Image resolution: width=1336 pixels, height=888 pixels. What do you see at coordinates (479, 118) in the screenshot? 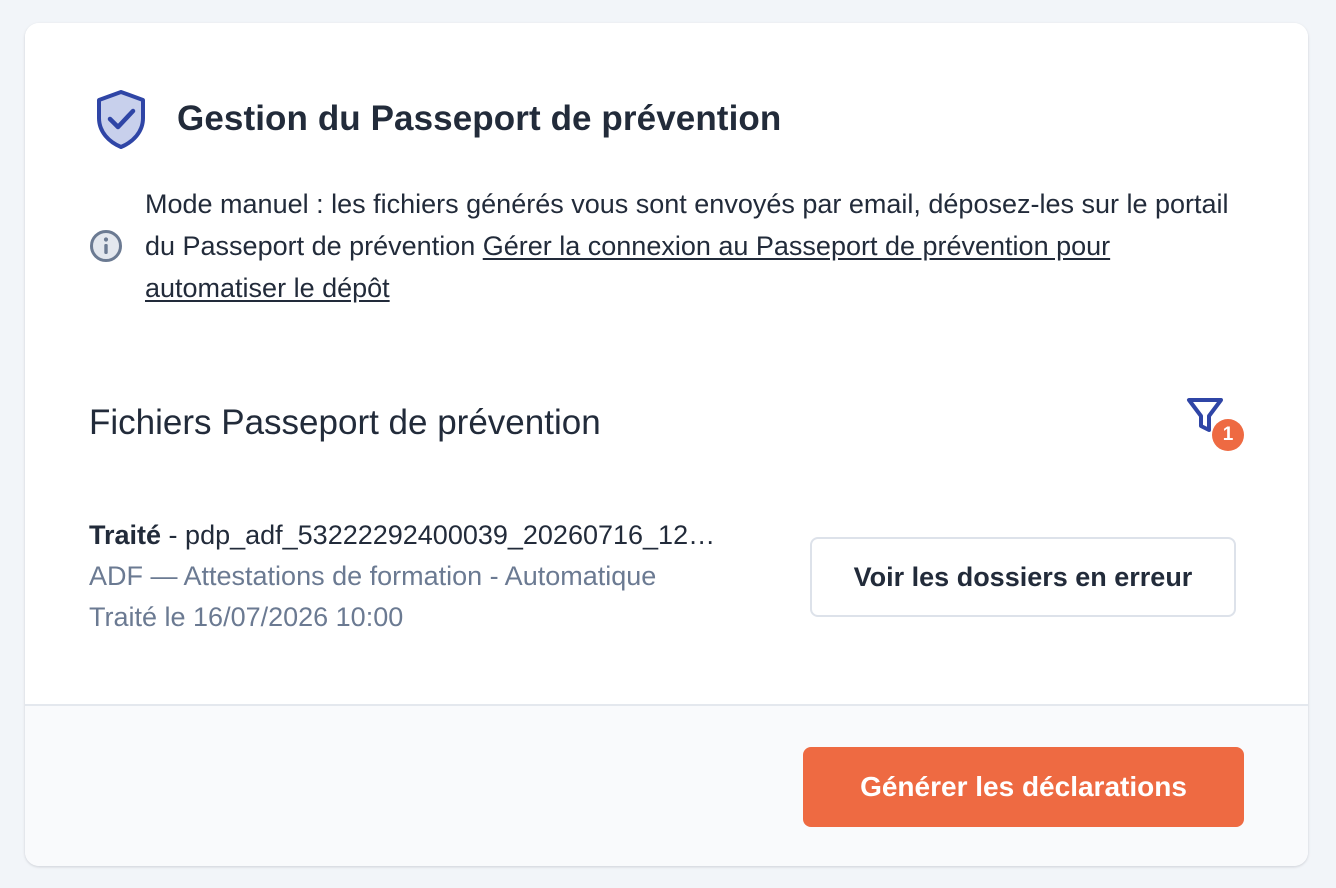
I see `page-title: Gestion du Passeport de prévention` at bounding box center [479, 118].